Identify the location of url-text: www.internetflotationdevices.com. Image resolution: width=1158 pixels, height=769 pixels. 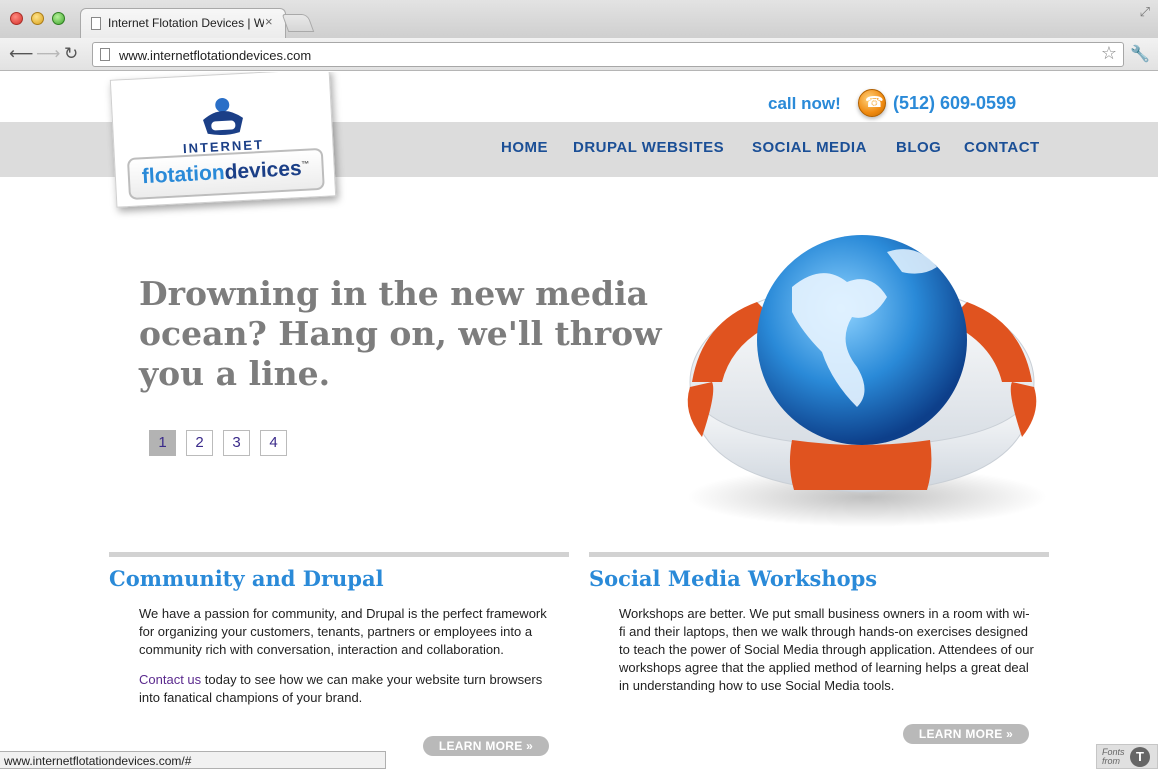
(215, 55).